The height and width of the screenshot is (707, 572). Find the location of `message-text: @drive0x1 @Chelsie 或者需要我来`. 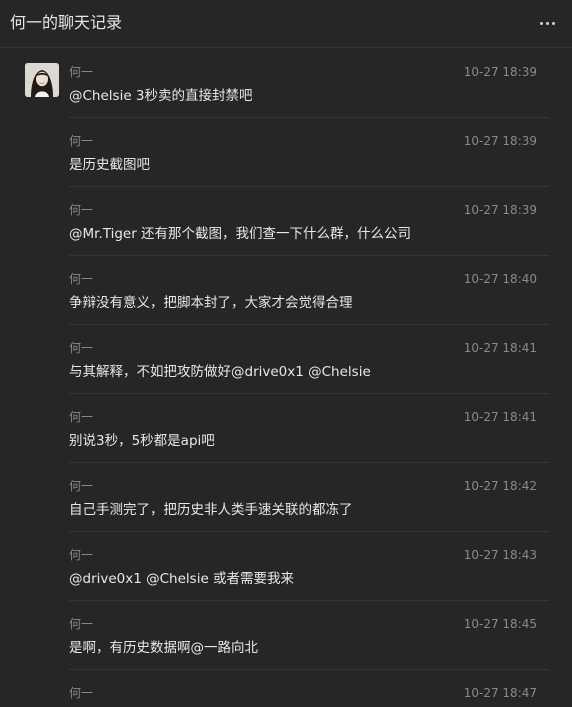

message-text: @drive0x1 @Chelsie 或者需要我来 is located at coordinates (182, 579).